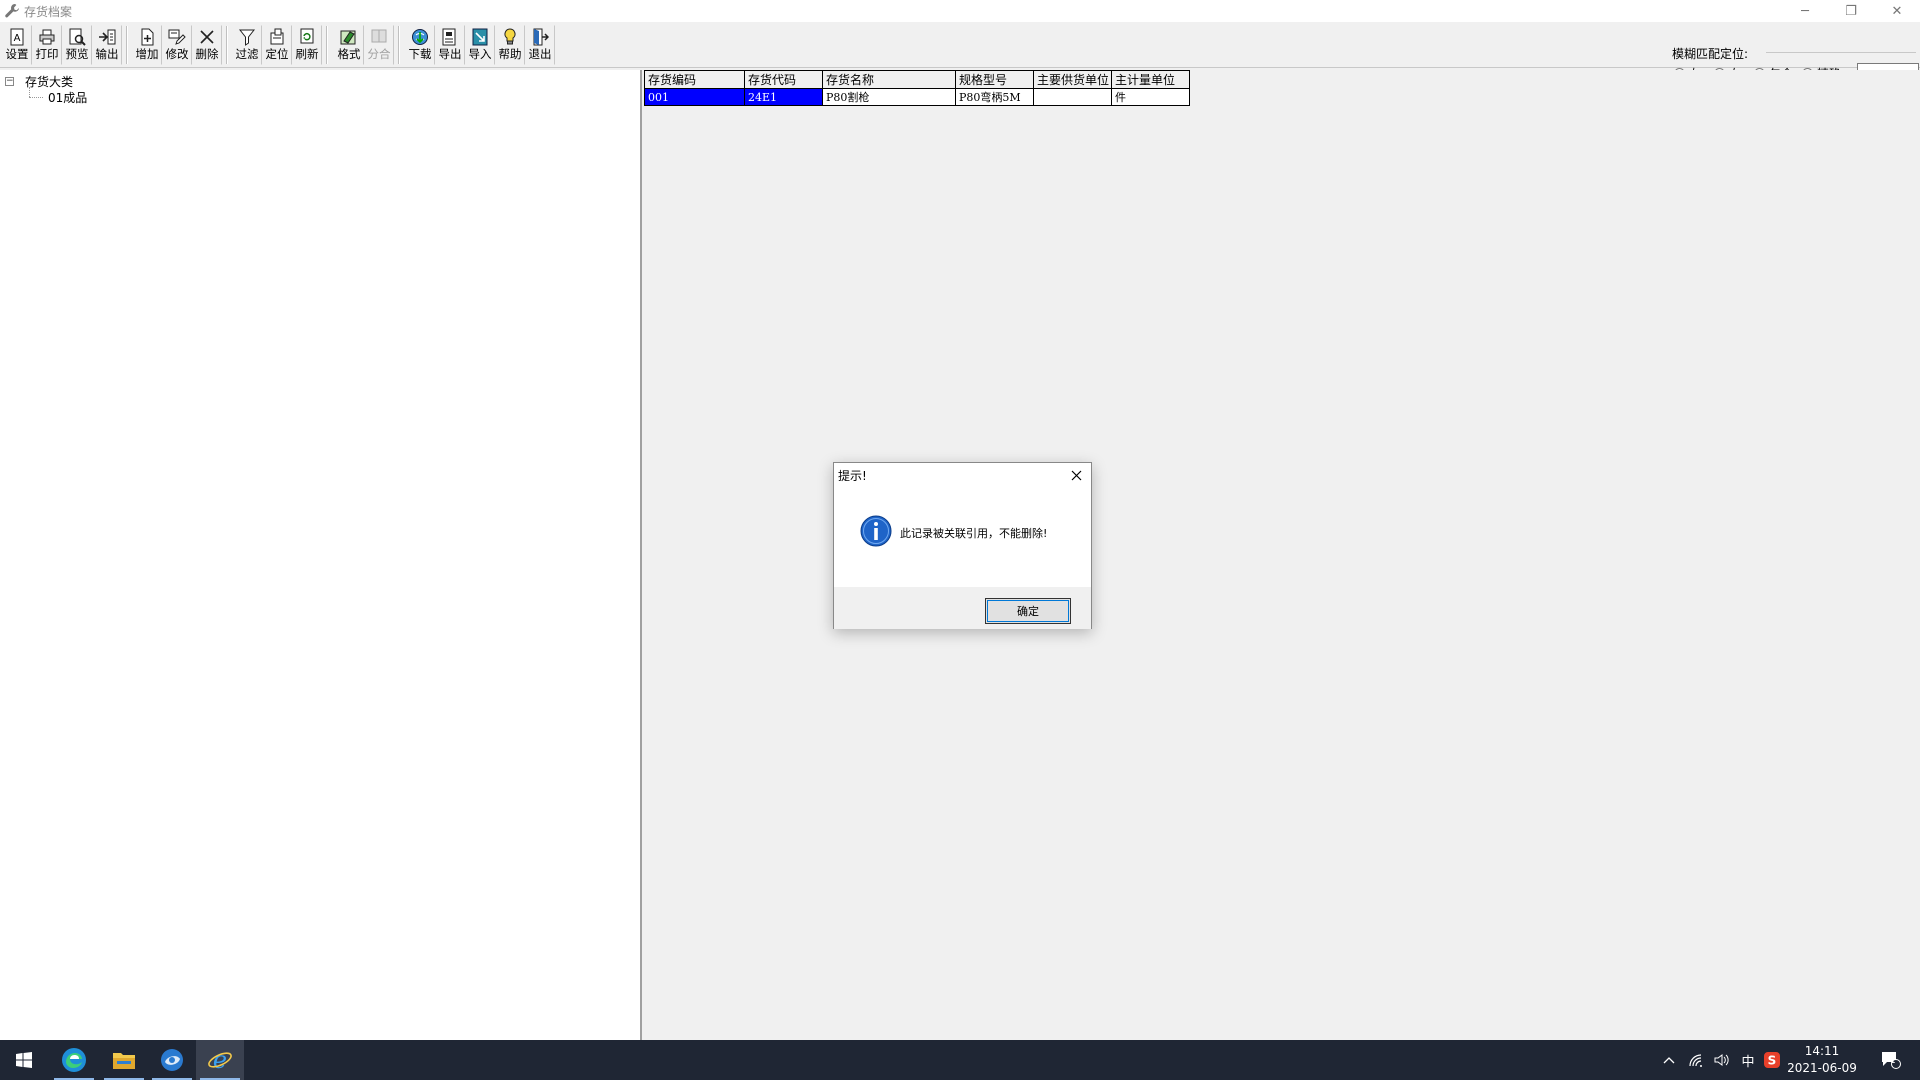 This screenshot has height=1080, width=1920. I want to click on table-row: 001 24E1 P80割枪 P80弯柄5M 件, so click(917, 97).